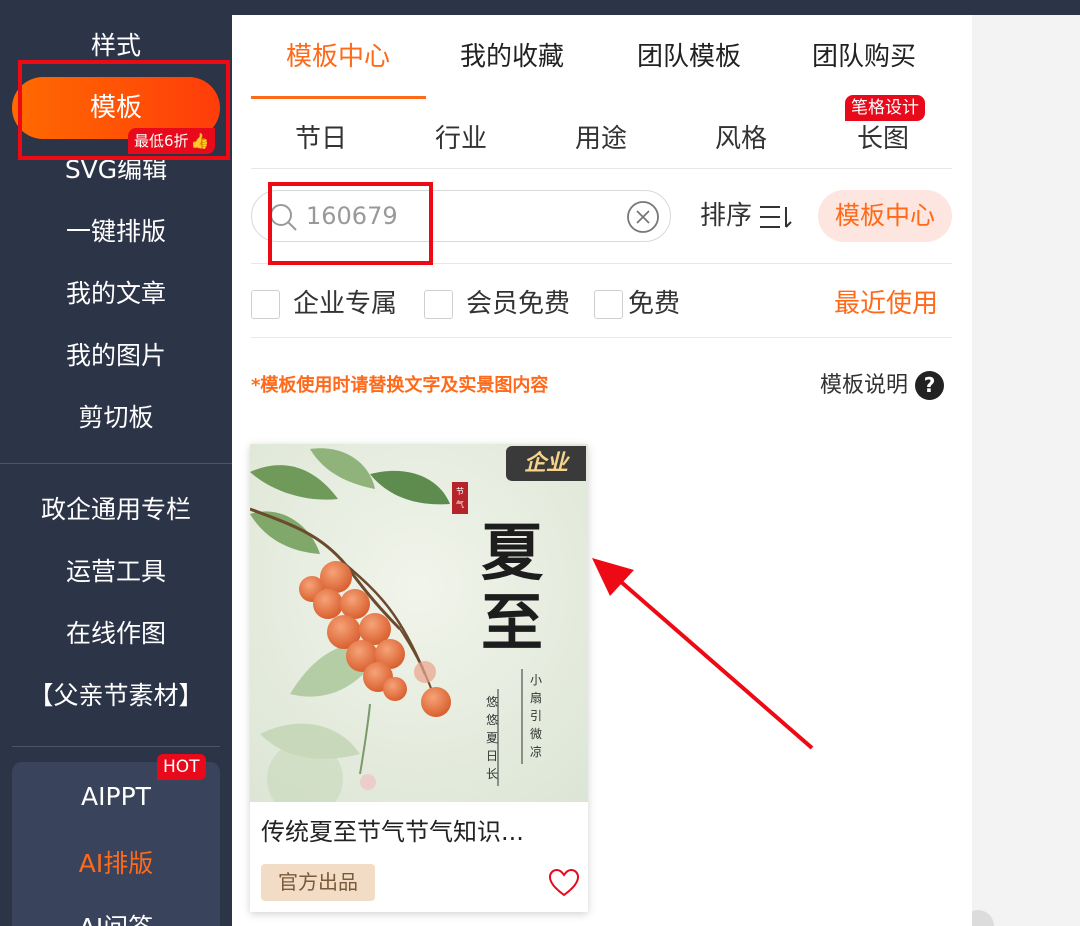  Describe the element at coordinates (883, 139) in the screenshot. I see `category-long-image: 长图` at that location.